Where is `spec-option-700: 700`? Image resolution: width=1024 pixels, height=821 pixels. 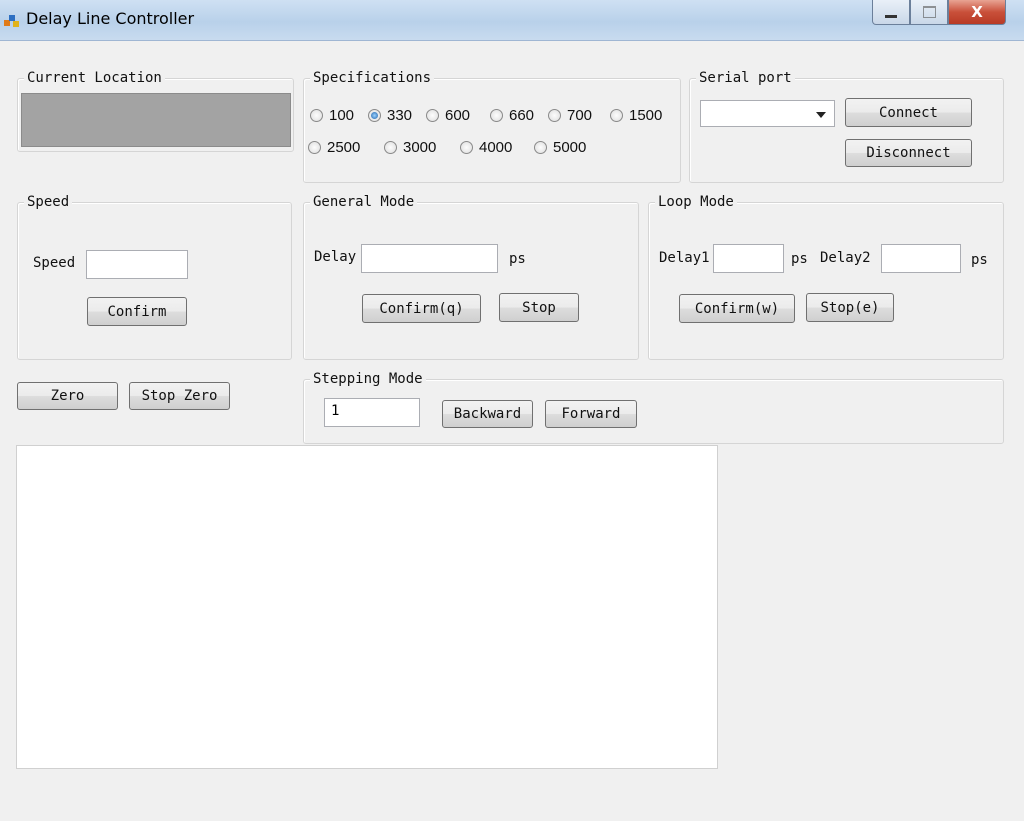 spec-option-700: 700 is located at coordinates (570, 115).